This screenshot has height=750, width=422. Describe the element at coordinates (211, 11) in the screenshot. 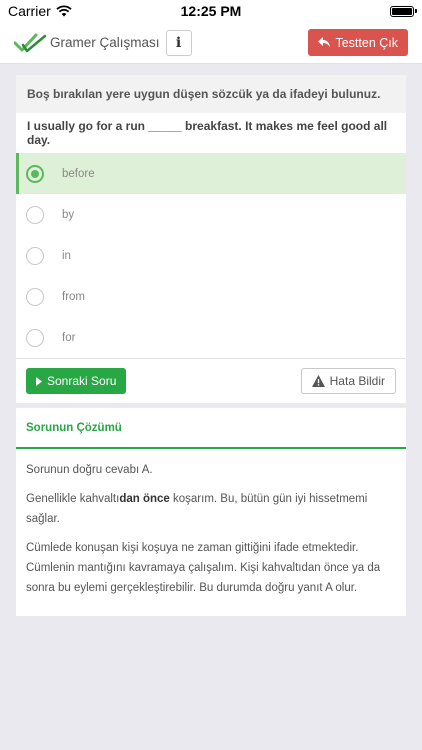

I see `status-bar: Carrier 12:25 PM` at that location.